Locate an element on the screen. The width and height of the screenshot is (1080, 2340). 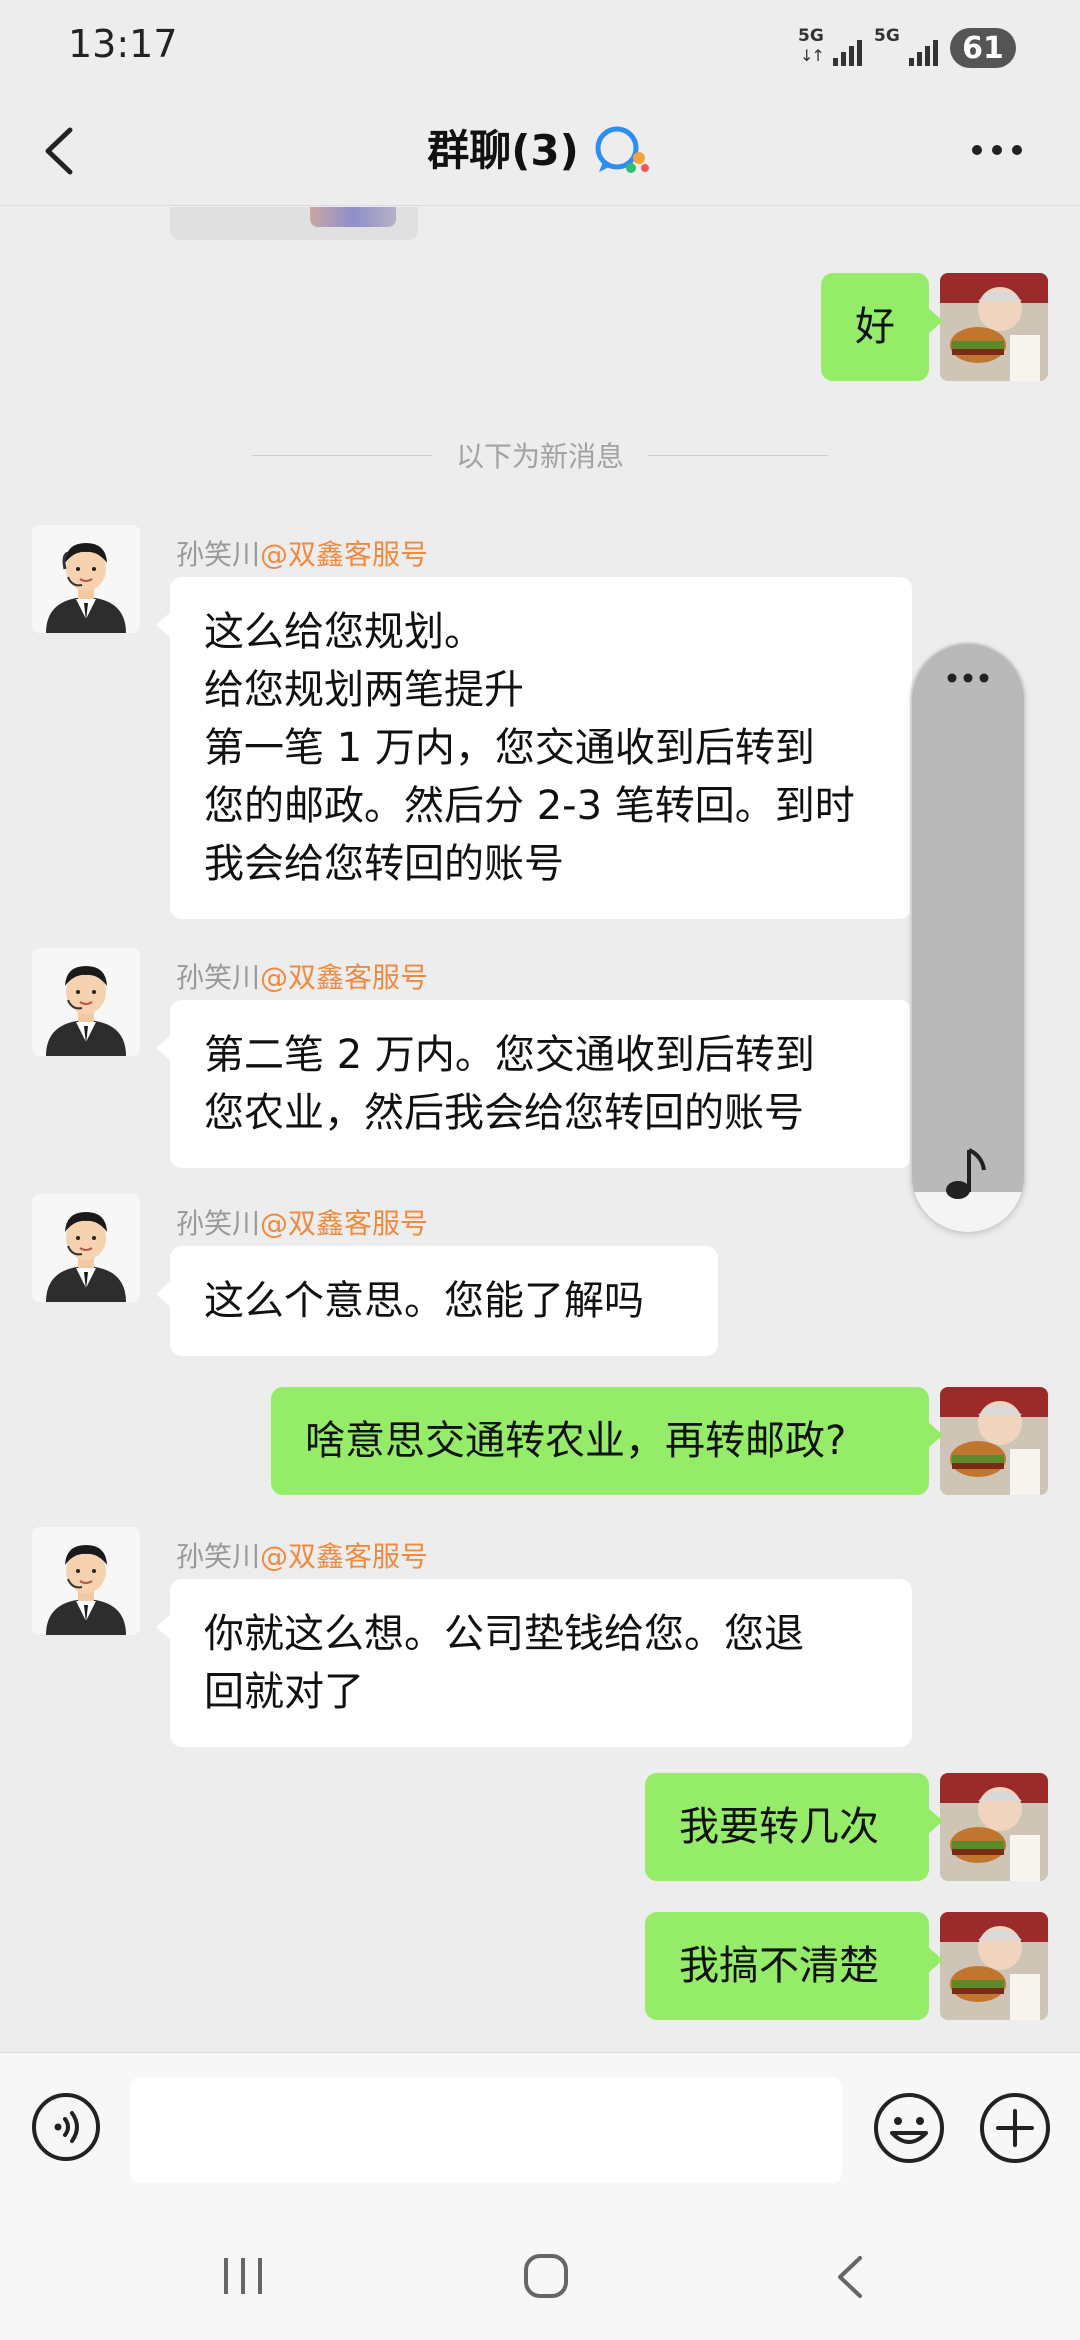
divider-text: 以下为新消息 is located at coordinates (539, 456).